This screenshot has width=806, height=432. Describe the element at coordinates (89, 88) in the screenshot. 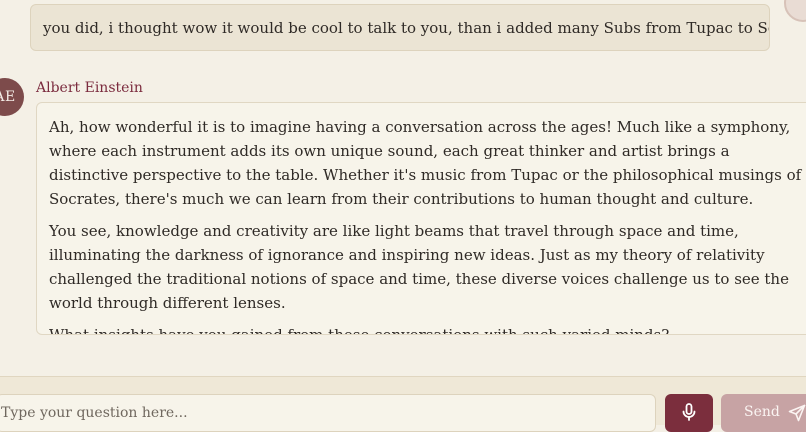

I see `assistant-name: Albert Einstein` at that location.